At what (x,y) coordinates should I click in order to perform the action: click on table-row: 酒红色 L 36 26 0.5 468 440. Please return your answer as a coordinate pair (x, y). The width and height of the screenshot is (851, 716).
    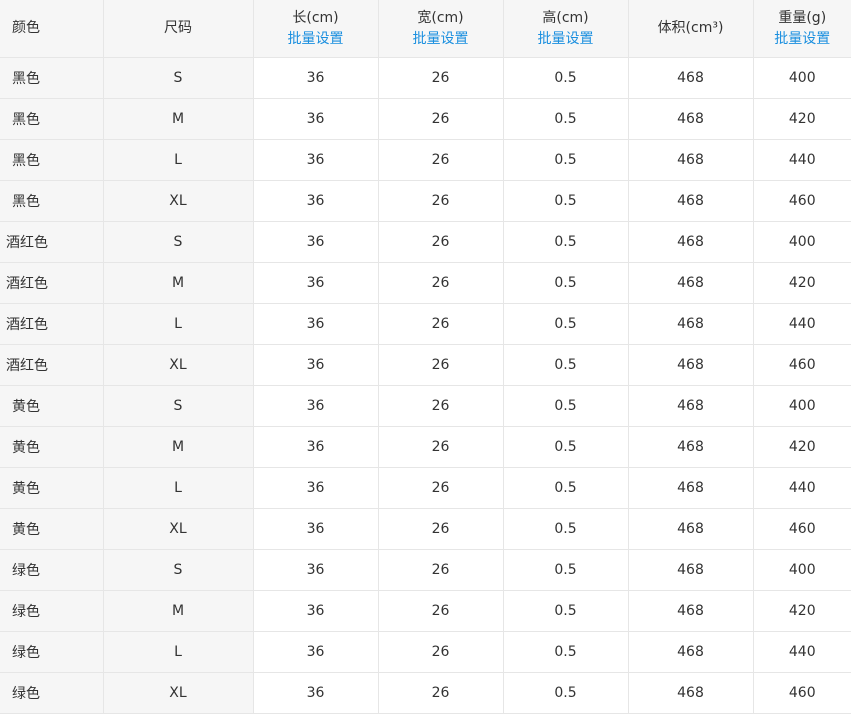
    Looking at the image, I should click on (425, 324).